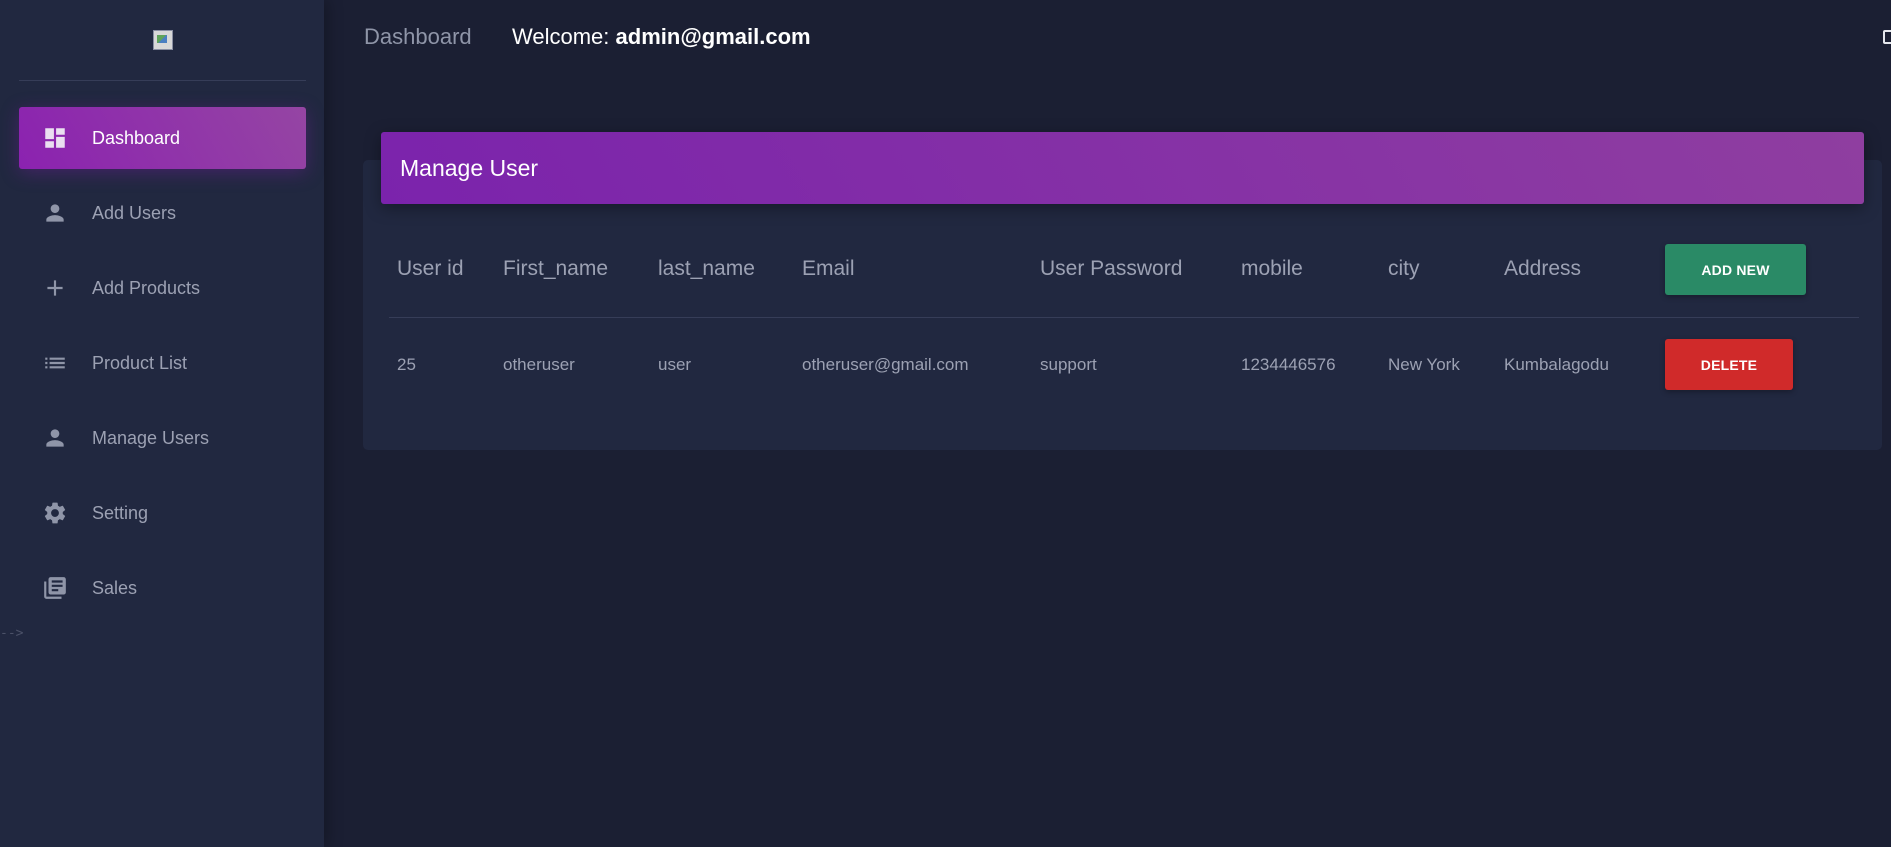 This screenshot has height=847, width=1891. I want to click on delete-button: DELETE, so click(1729, 364).